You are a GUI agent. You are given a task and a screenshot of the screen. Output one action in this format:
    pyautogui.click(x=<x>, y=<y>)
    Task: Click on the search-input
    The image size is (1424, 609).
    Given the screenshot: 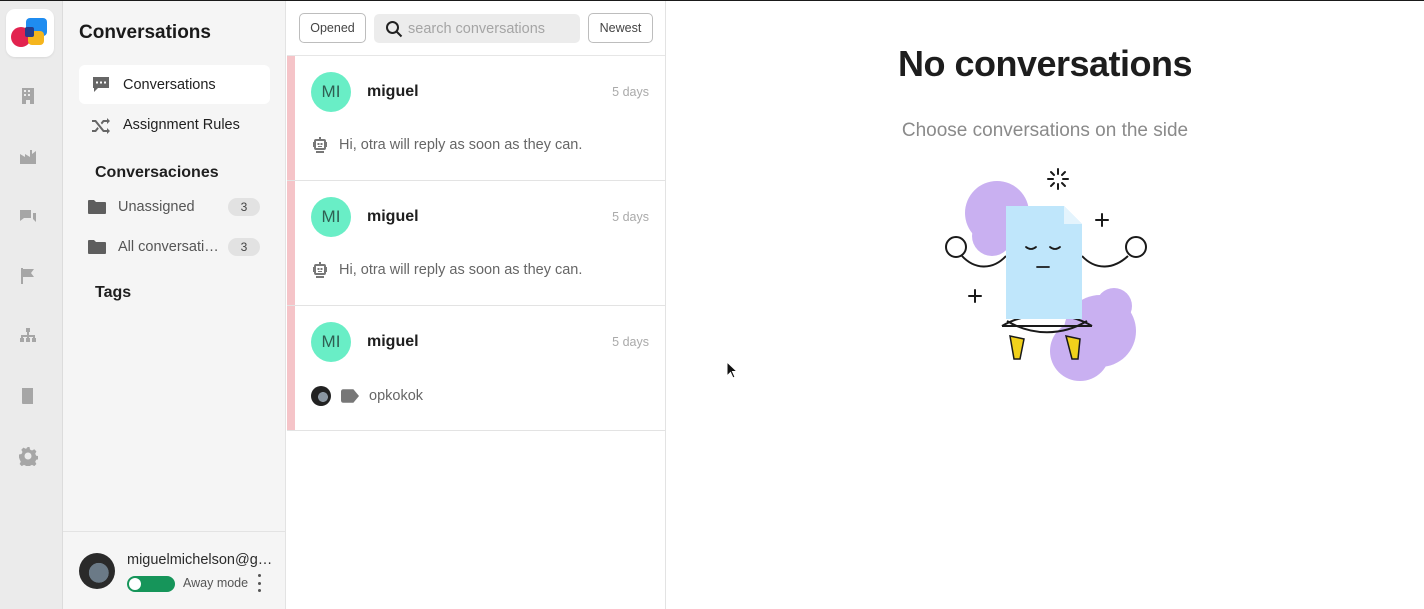 What is the action you would take?
    pyautogui.click(x=493, y=28)
    